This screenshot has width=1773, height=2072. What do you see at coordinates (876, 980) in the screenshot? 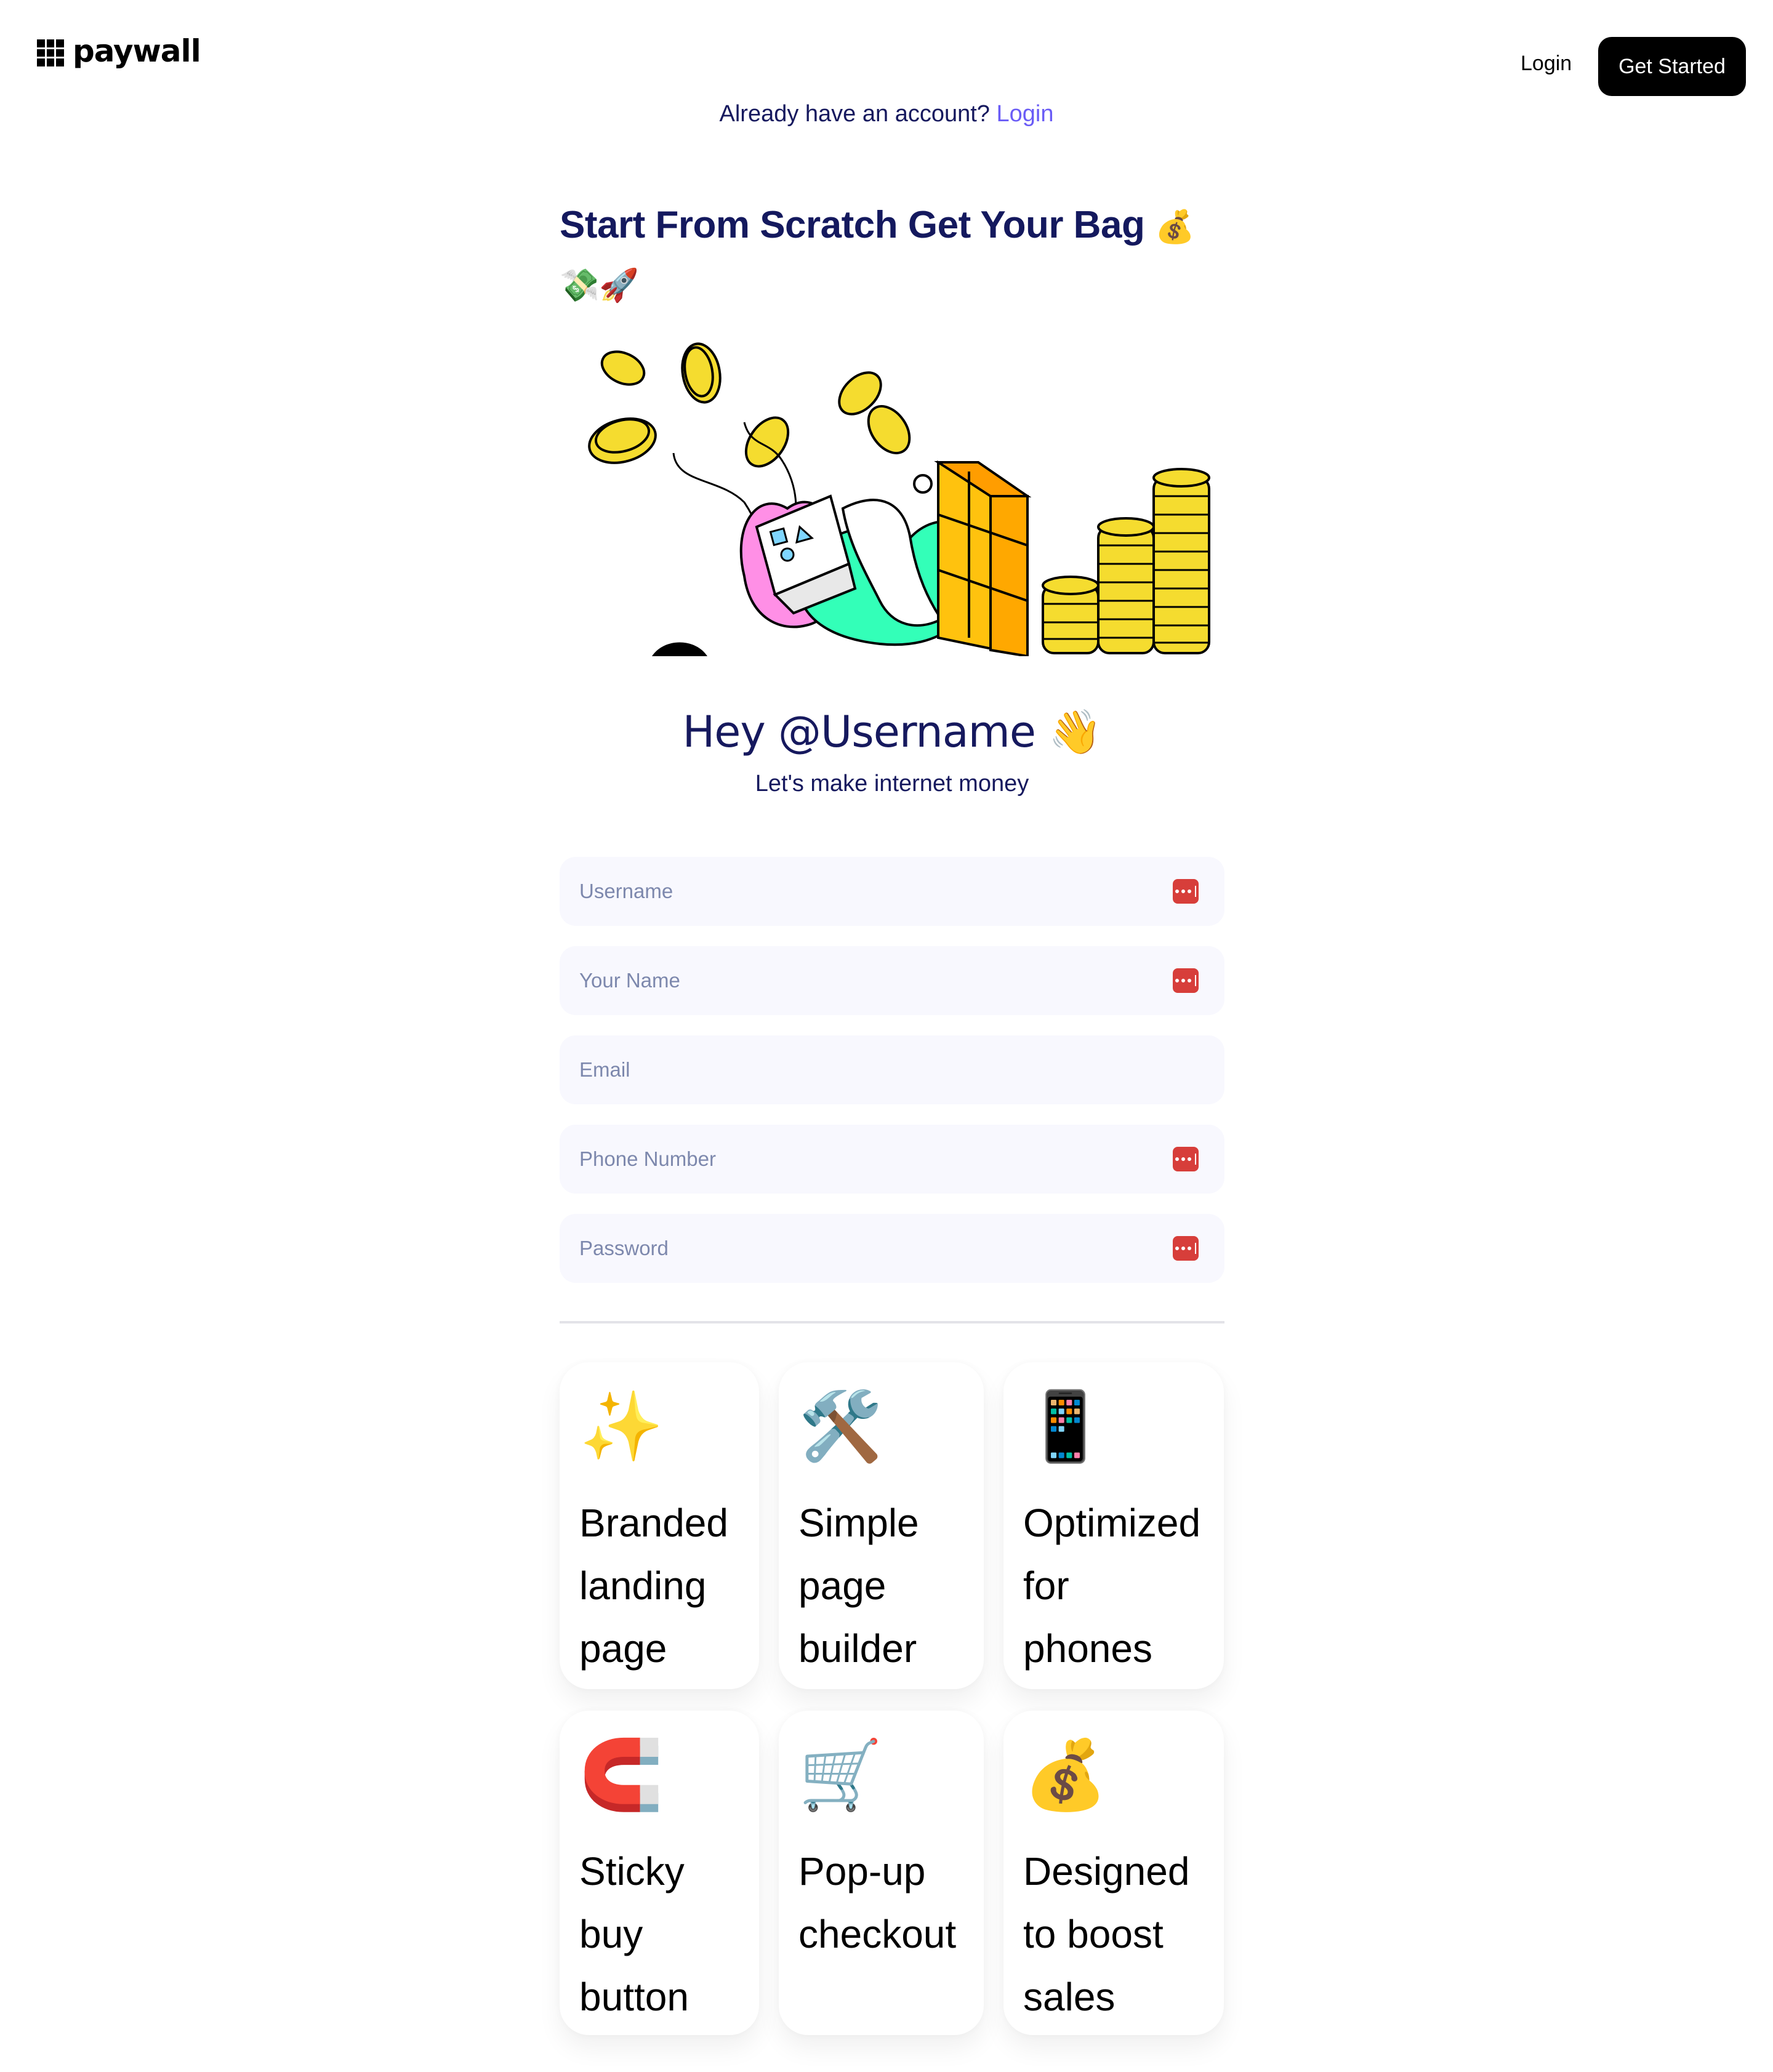
I see `your-name-input` at bounding box center [876, 980].